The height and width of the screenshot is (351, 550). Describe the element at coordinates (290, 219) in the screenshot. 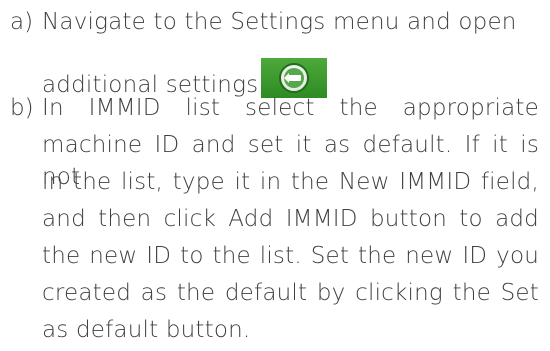

I see `step-b-line-4: and then click Add IMMID button to add` at that location.